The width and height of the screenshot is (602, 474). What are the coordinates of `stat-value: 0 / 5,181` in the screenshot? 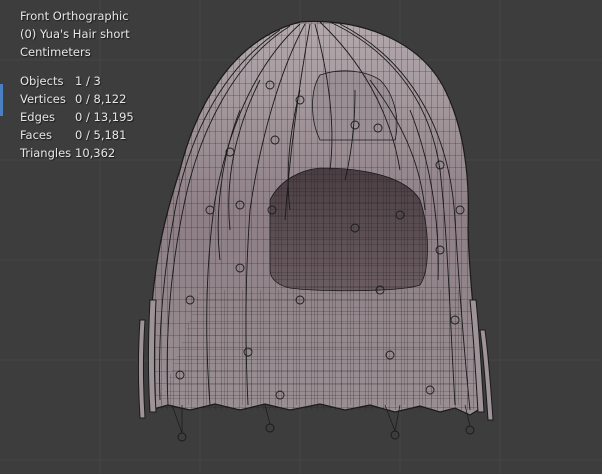 It's located at (101, 135).